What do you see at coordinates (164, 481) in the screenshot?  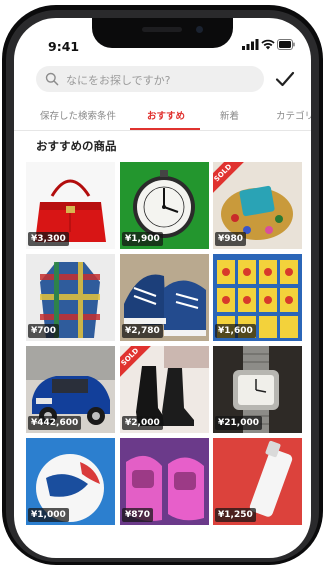 I see `product-tile: ¥870` at bounding box center [164, 481].